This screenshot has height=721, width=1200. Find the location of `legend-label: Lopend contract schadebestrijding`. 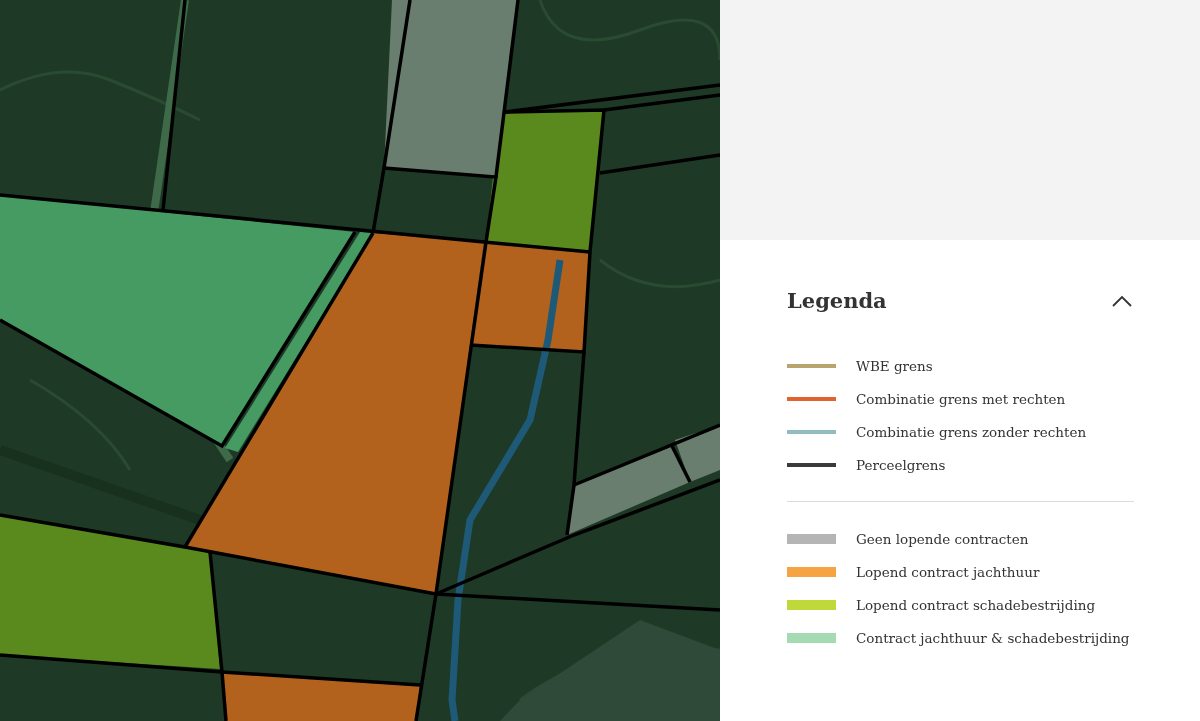

legend-label: Lopend contract schadebestrijding is located at coordinates (976, 604).